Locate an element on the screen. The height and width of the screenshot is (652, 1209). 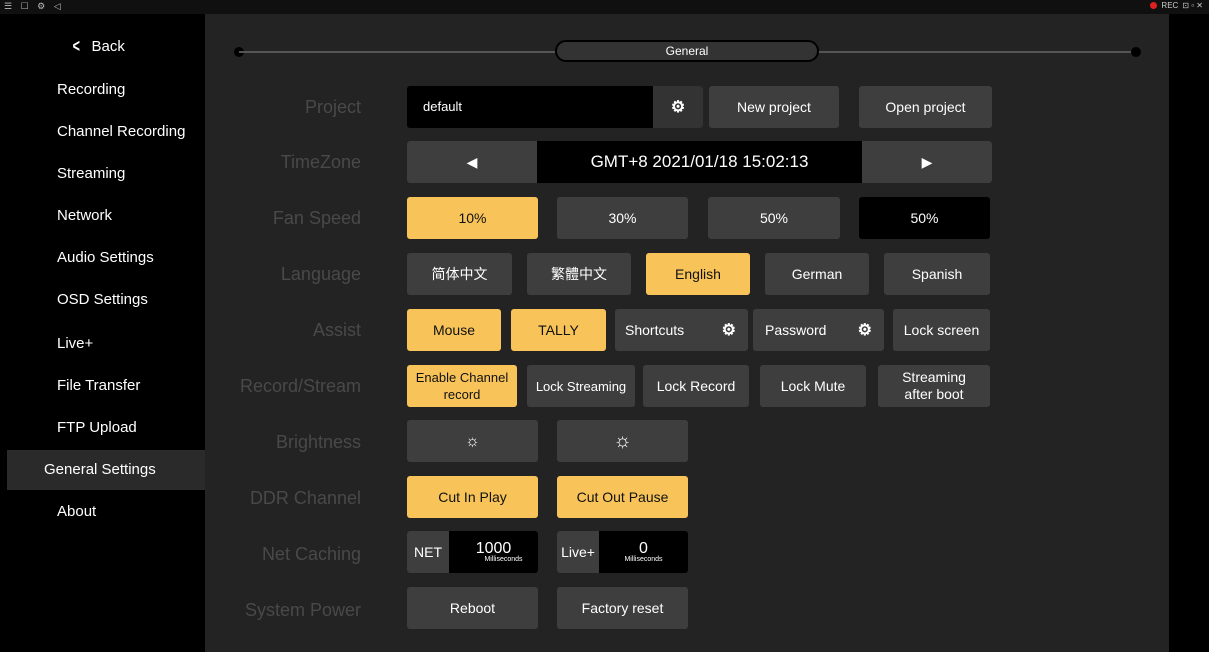
cut-out-pause-button: Cut Out Pause is located at coordinates (622, 497).